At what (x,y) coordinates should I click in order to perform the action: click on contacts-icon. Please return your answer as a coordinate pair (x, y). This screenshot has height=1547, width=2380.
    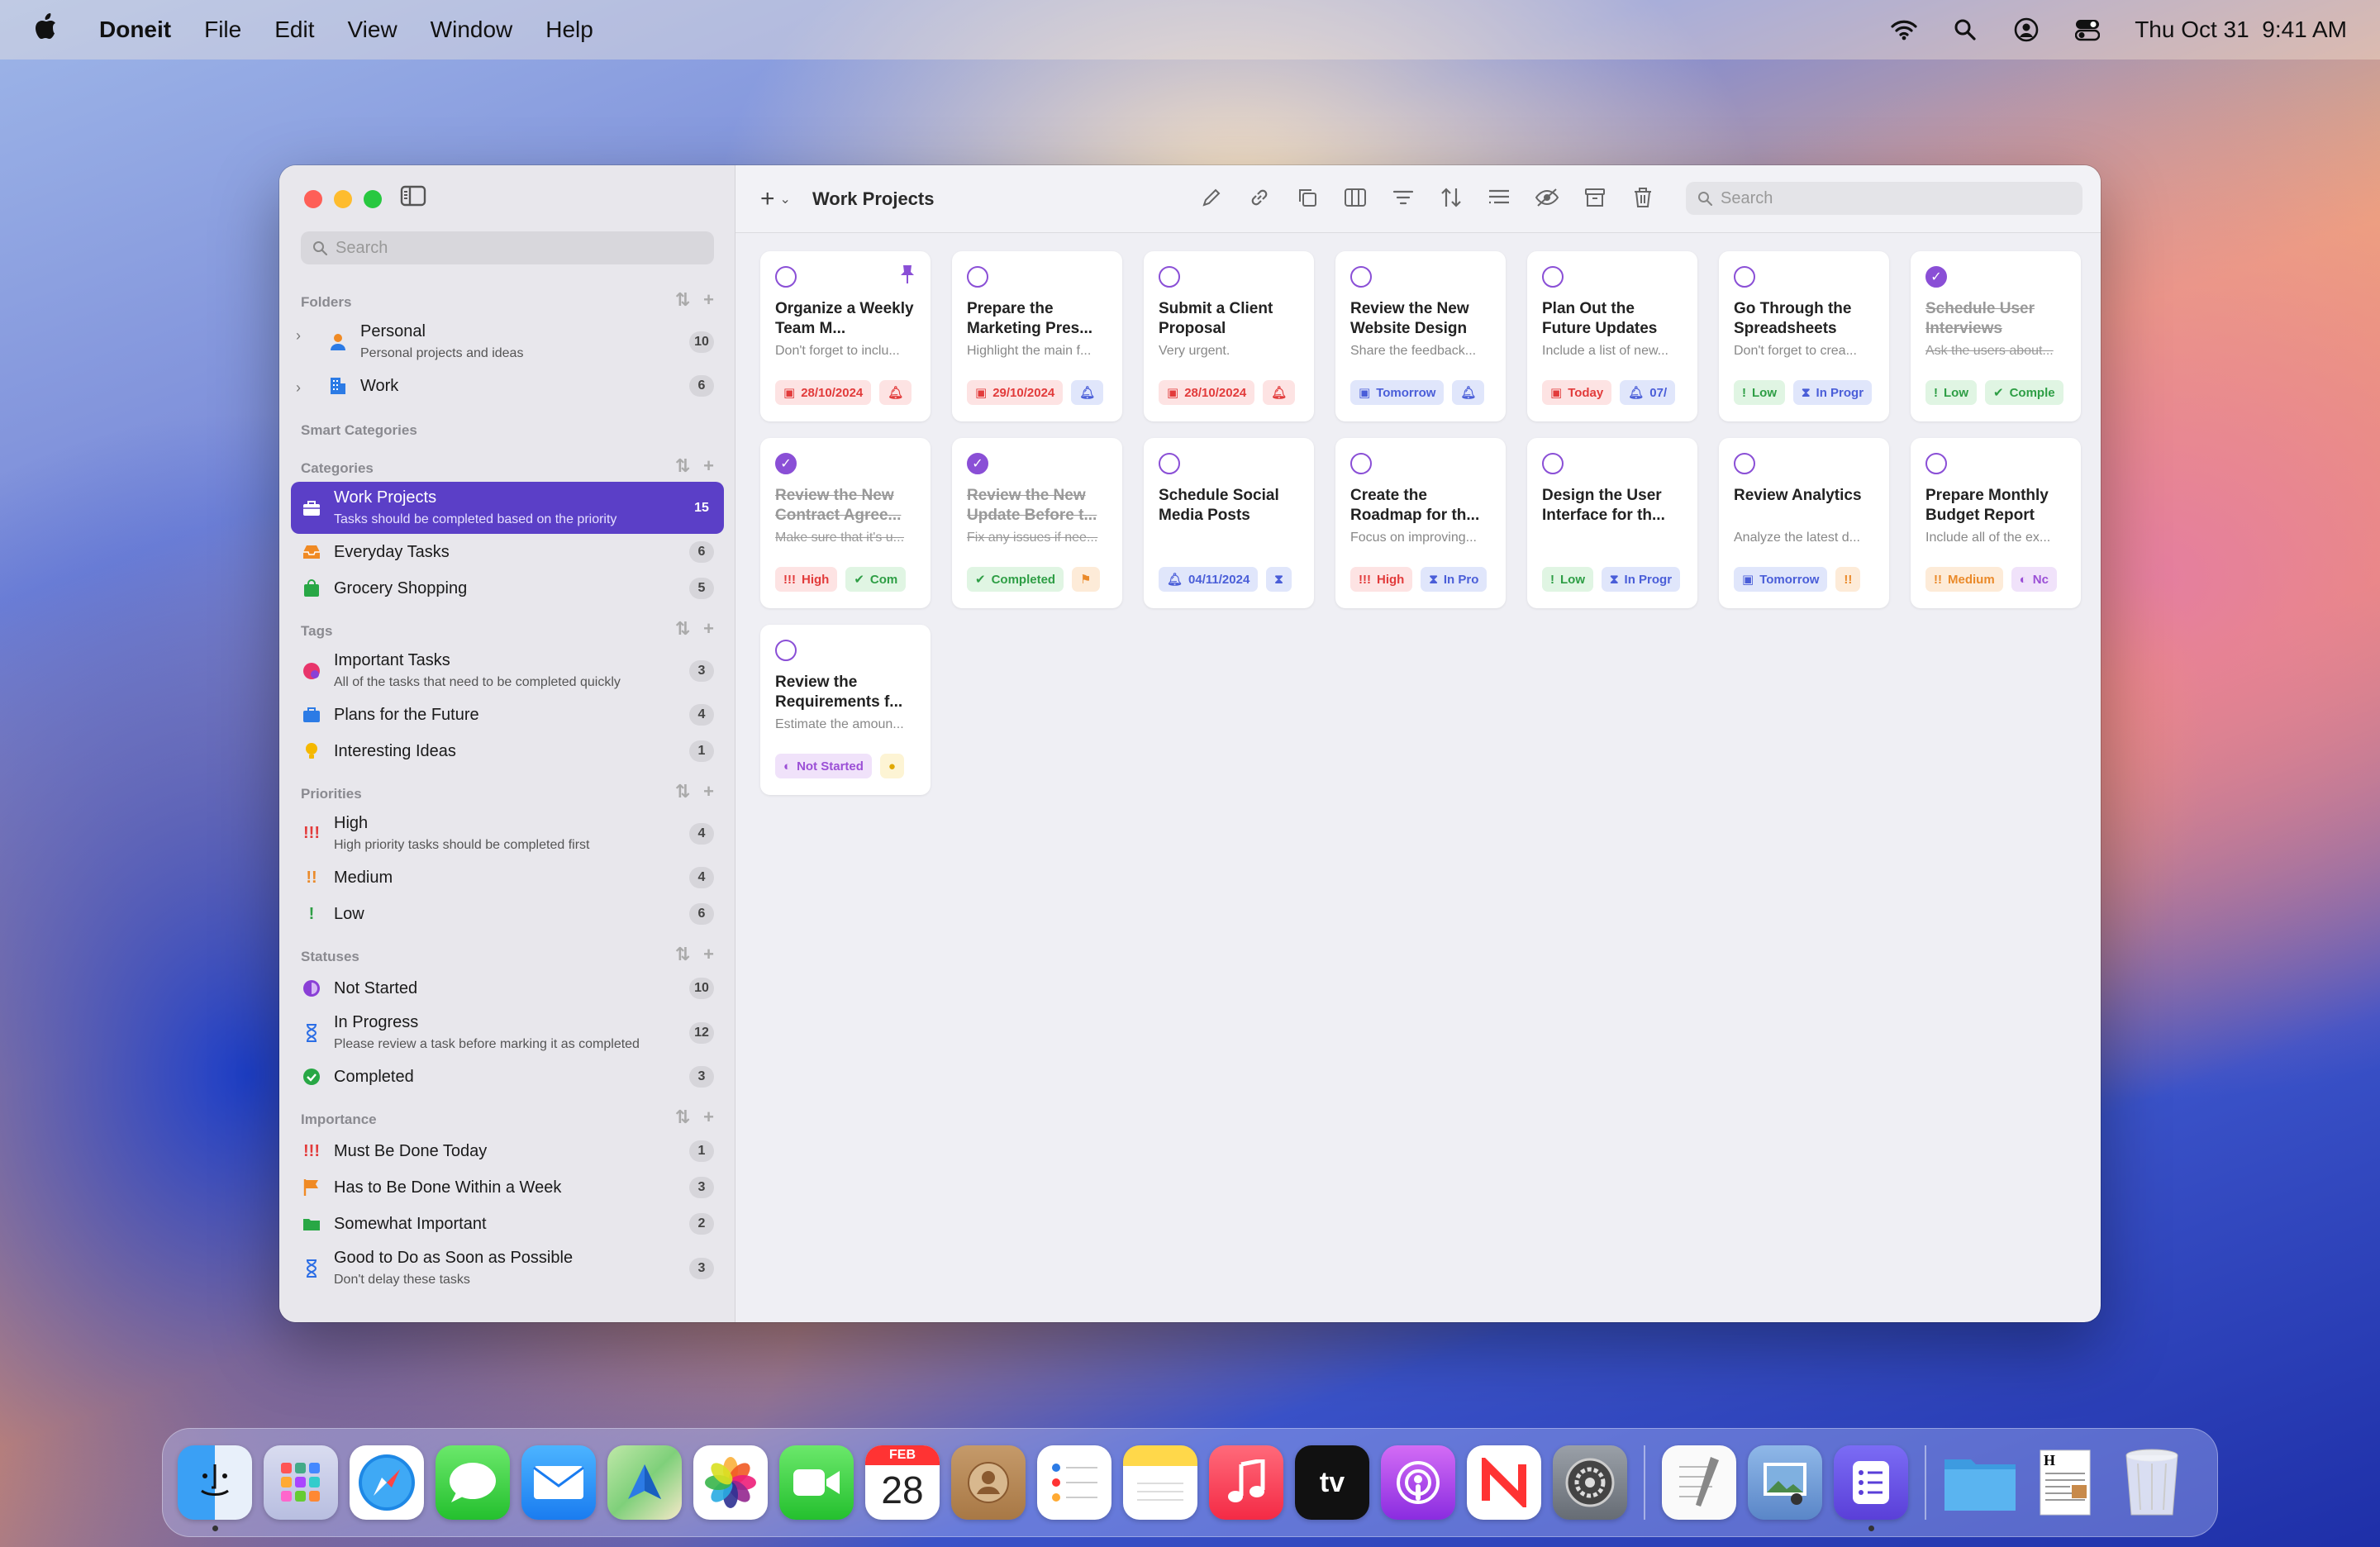
    Looking at the image, I should click on (988, 1482).